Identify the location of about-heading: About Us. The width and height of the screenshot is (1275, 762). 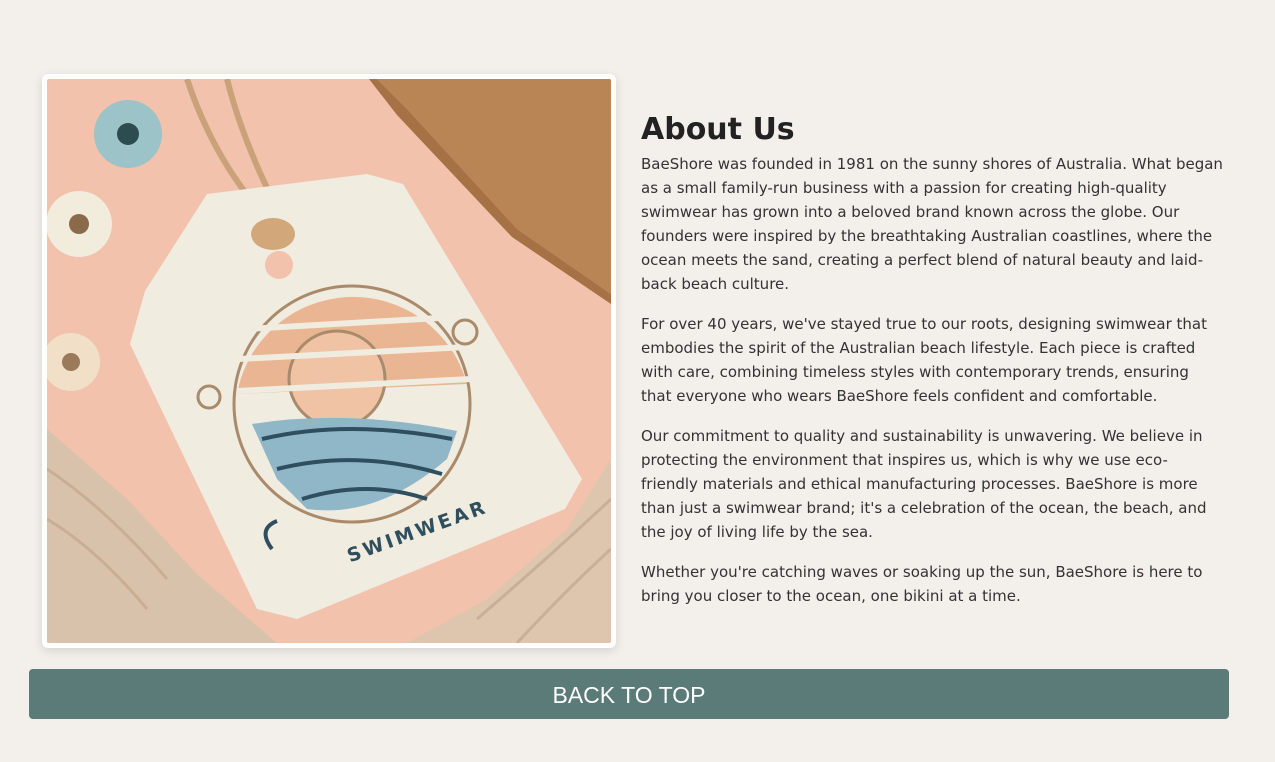
(718, 129).